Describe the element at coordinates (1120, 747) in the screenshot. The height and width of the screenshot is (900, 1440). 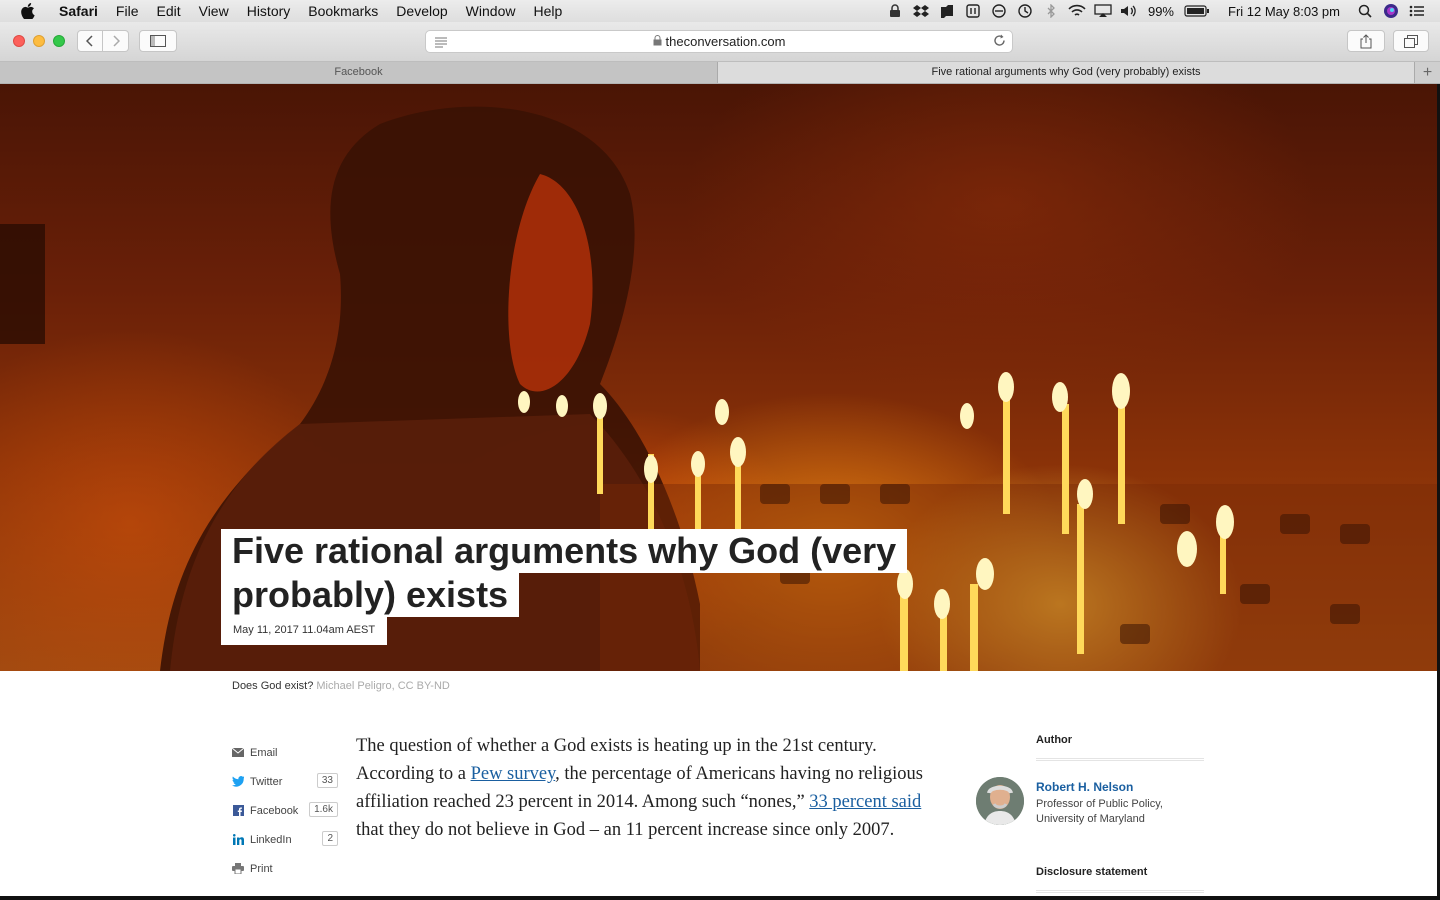
I see `author-heading: Author` at that location.